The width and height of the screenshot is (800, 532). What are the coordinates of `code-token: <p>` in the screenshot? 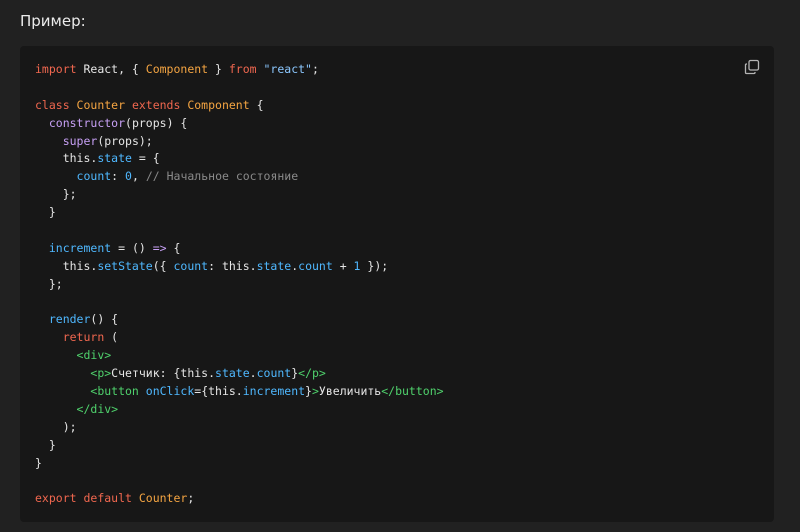 It's located at (101, 373).